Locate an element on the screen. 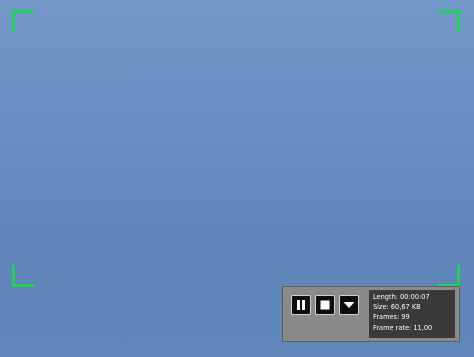 The height and width of the screenshot is (357, 474). capture-corner-top-right is located at coordinates (449, 21).